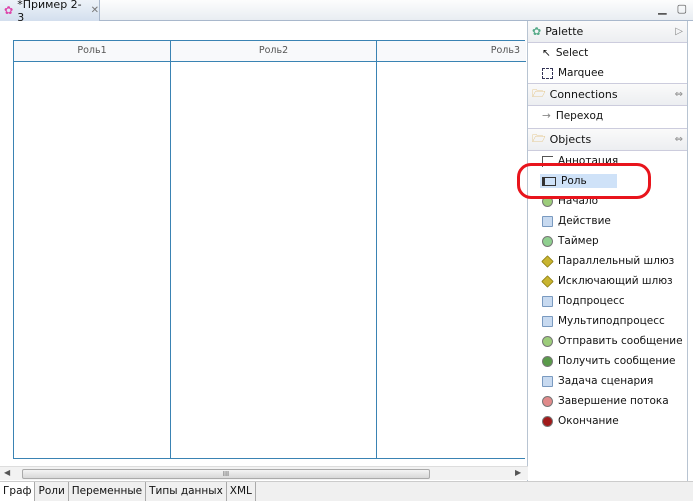 Image resolution: width=693 pixels, height=501 pixels. What do you see at coordinates (574, 181) in the screenshot?
I see `item-label: Роль` at bounding box center [574, 181].